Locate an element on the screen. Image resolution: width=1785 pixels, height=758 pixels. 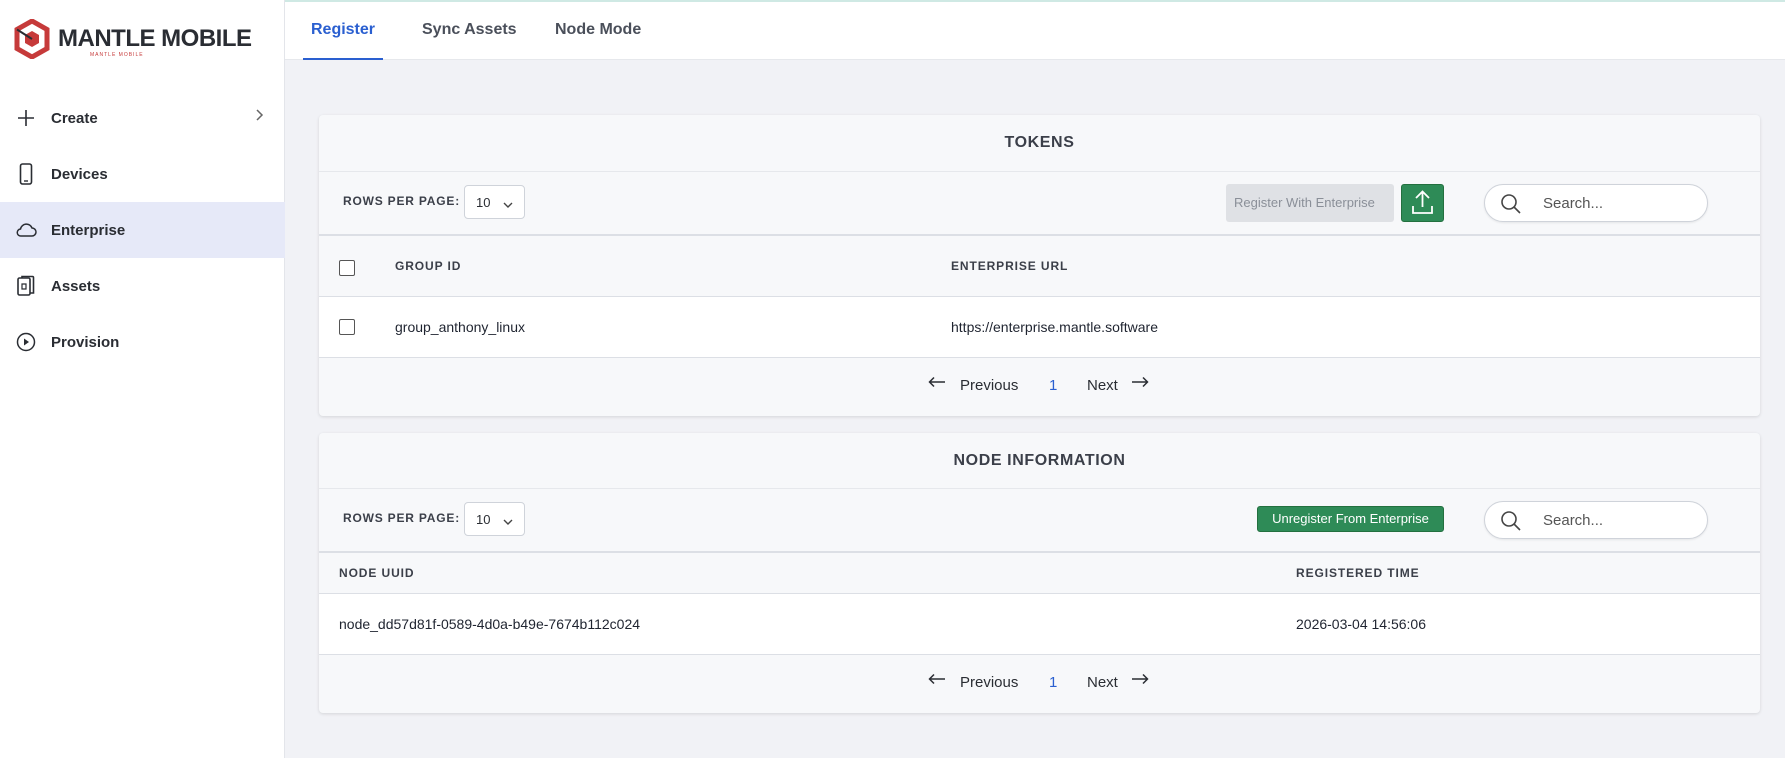
column-header-node-uuid: NODE UUID is located at coordinates (377, 573).